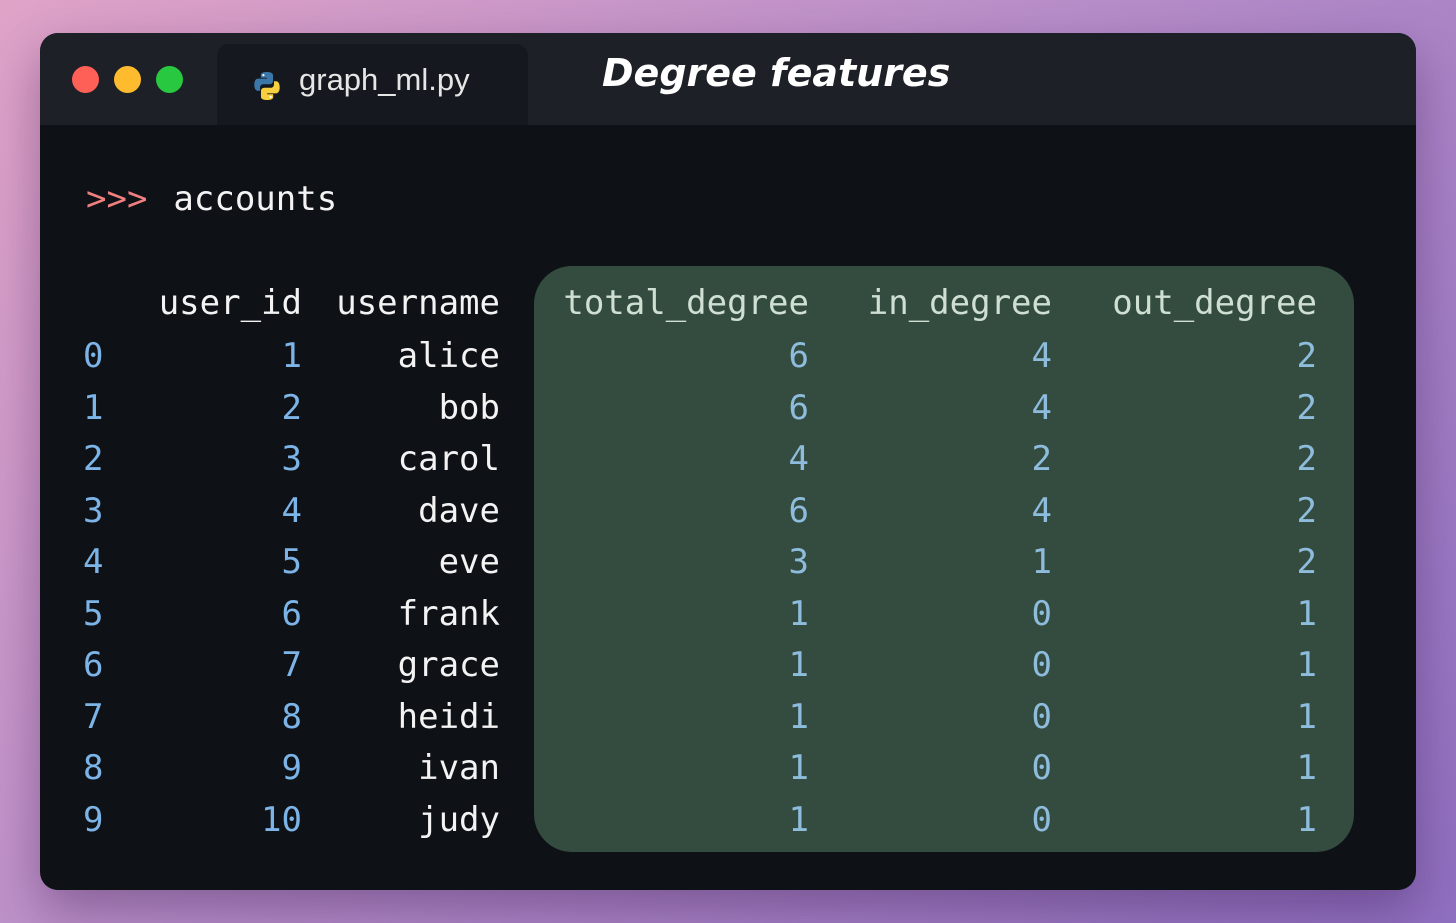 This screenshot has height=923, width=1456. I want to click on row-index: 5, so click(93, 613).